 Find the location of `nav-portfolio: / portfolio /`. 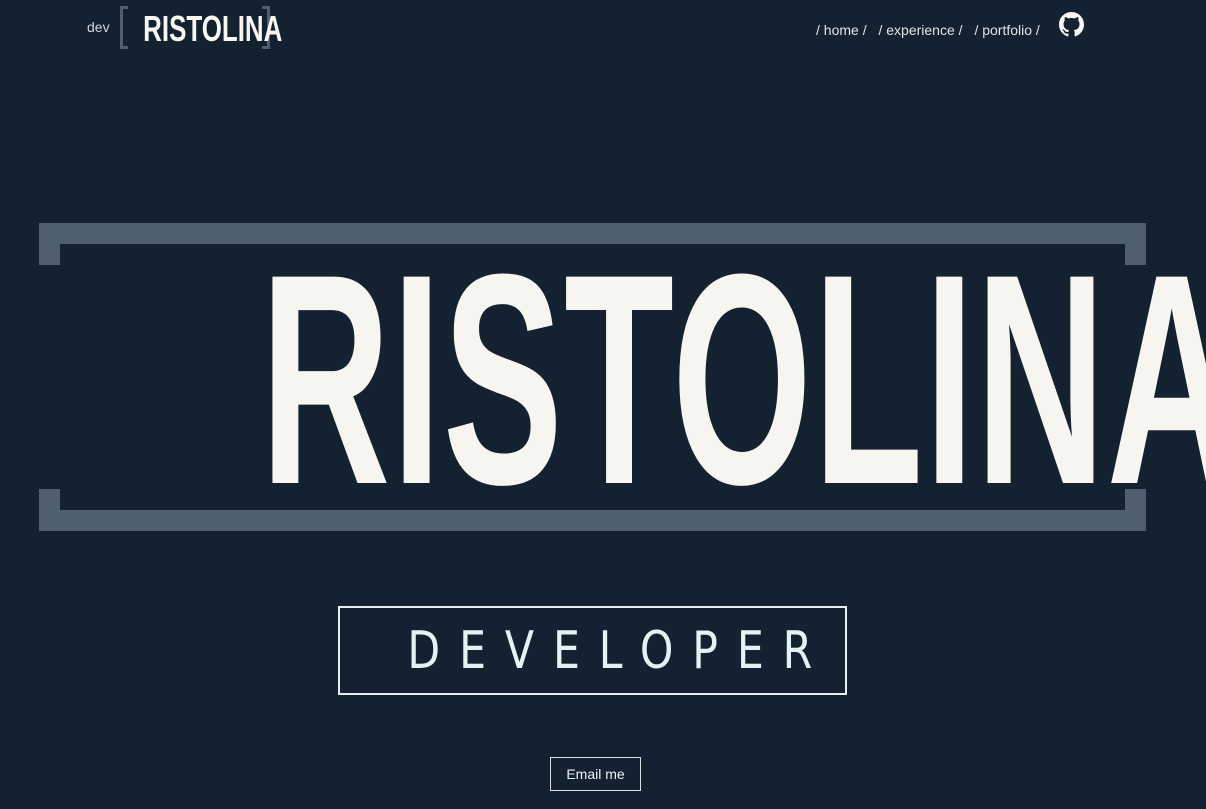

nav-portfolio: / portfolio / is located at coordinates (1006, 30).